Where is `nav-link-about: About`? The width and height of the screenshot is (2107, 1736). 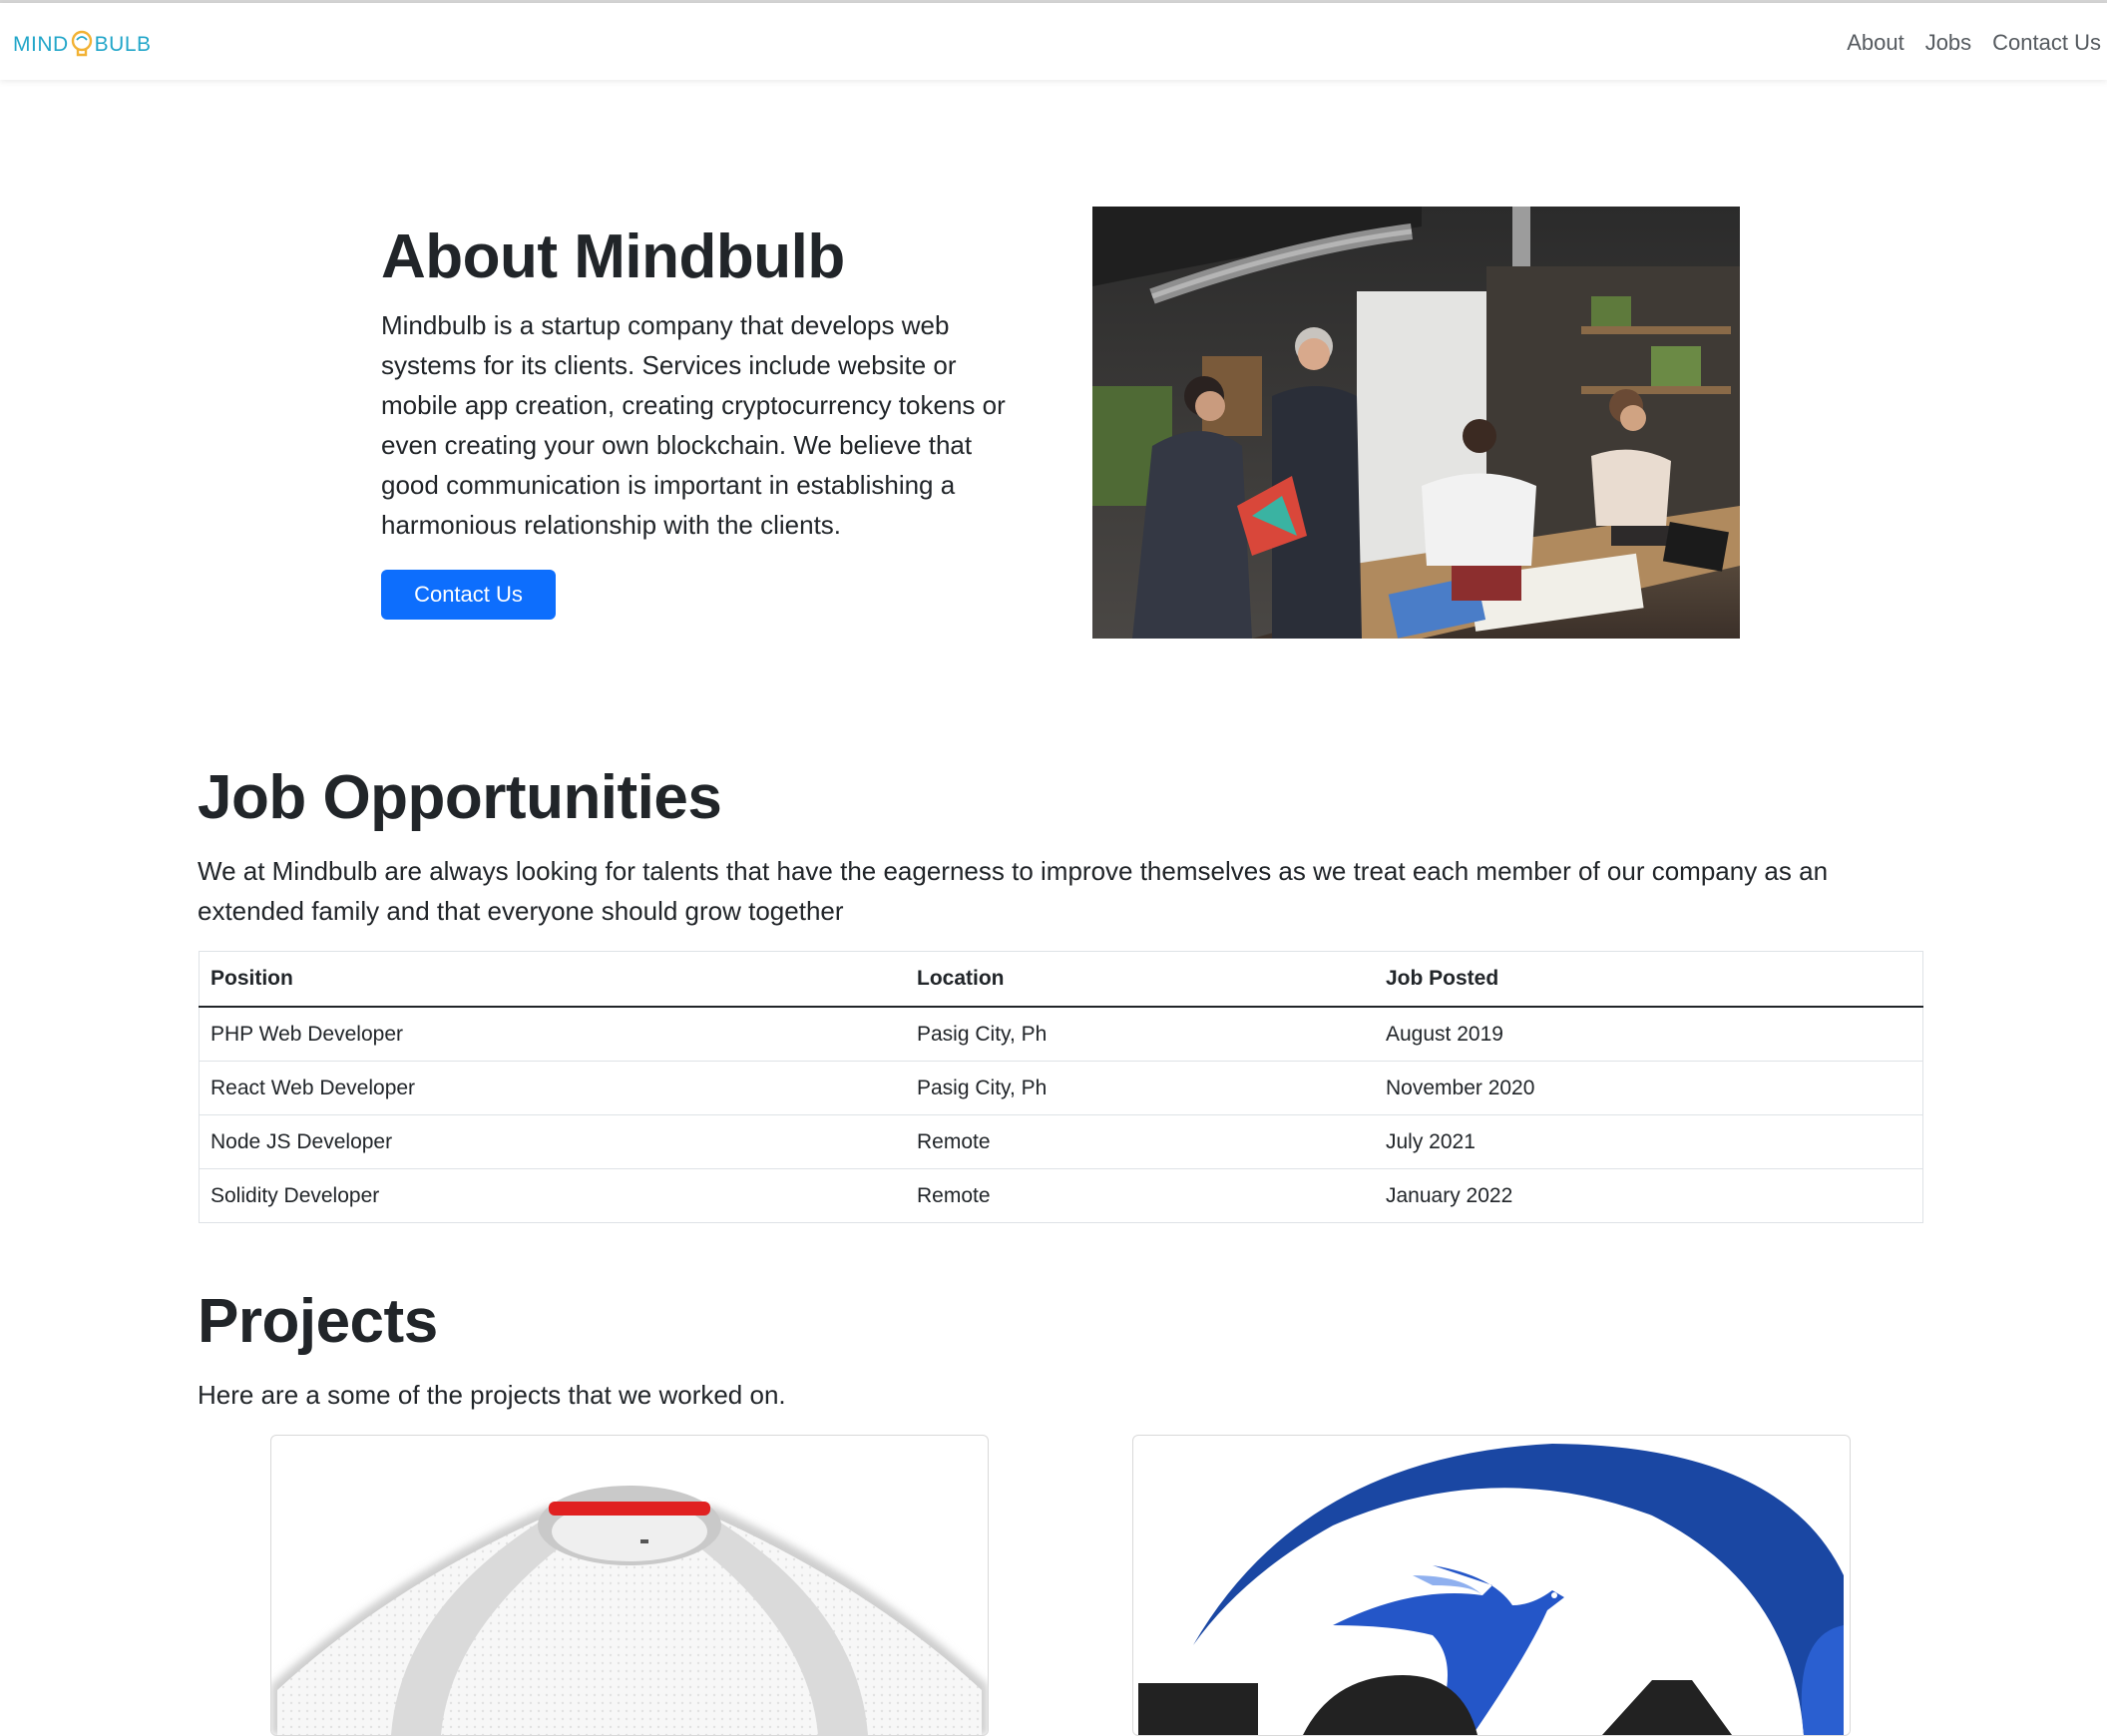 nav-link-about: About is located at coordinates (1875, 43).